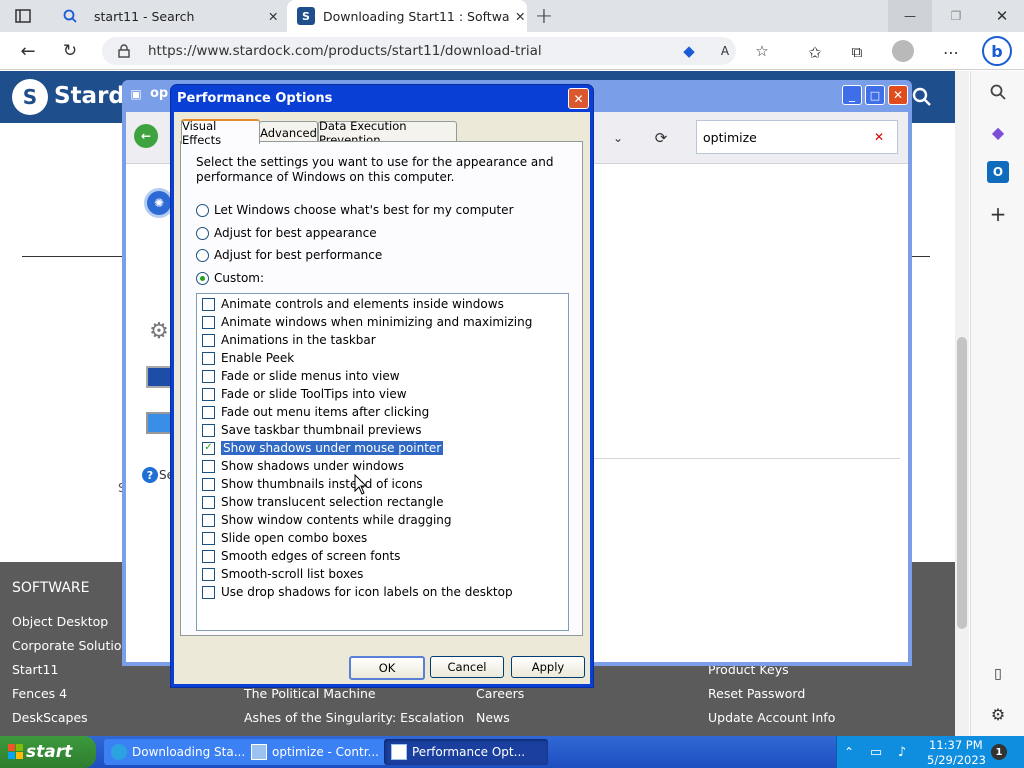 This screenshot has height=768, width=1024. I want to click on sidebar-toggle-icon: ▯, so click(998, 674).